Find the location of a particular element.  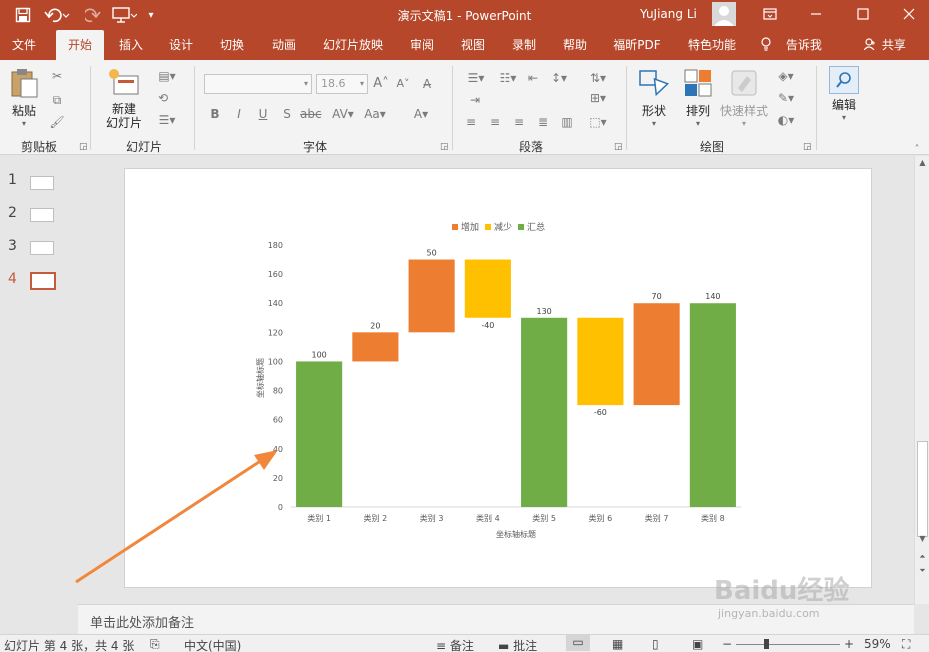

watermark-logo-text: Baidu经验 is located at coordinates (782, 591).